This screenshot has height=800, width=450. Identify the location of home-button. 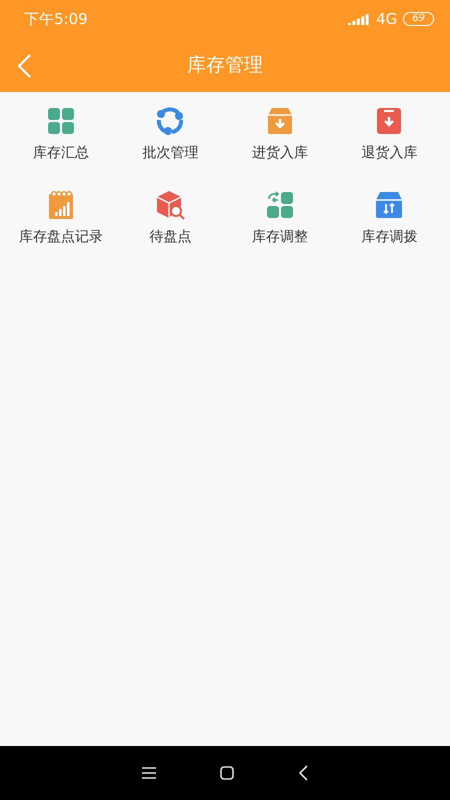
(227, 773).